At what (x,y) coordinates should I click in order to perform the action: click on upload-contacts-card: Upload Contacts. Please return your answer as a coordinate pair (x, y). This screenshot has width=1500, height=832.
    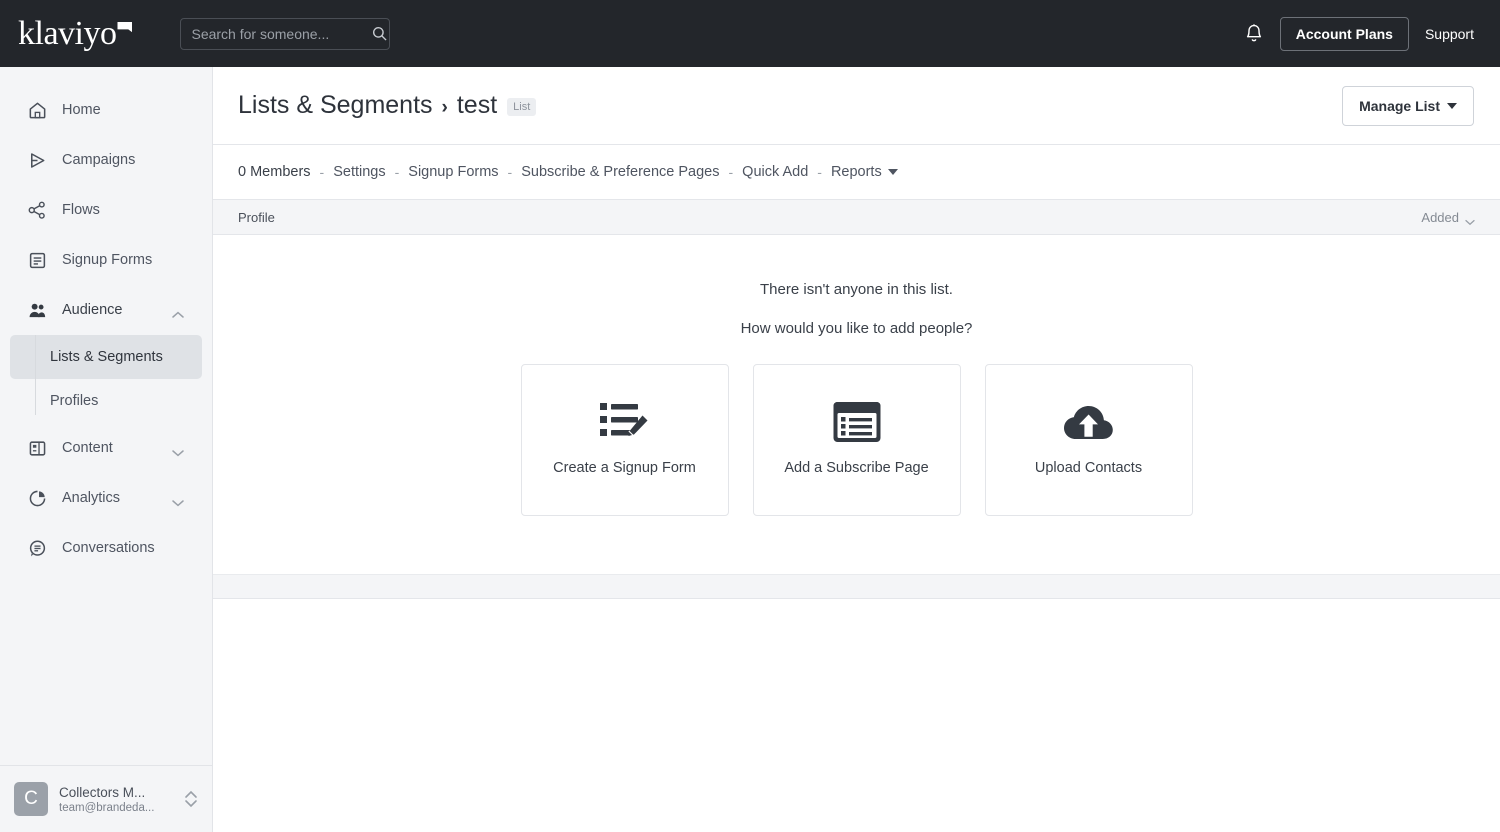
    Looking at the image, I should click on (1088, 440).